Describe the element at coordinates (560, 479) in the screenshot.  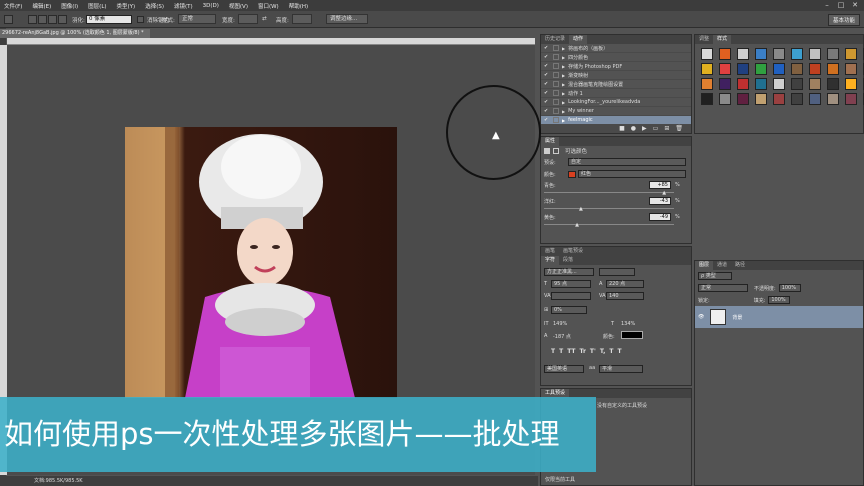
I see `current-tool-only: 仅限当前工具` at that location.